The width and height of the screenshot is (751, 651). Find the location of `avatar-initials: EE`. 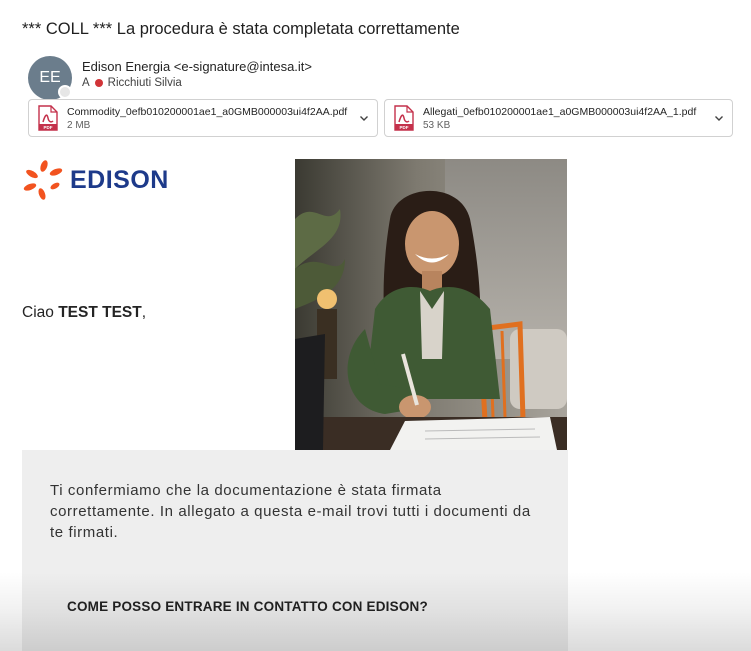

avatar-initials: EE is located at coordinates (50, 77).